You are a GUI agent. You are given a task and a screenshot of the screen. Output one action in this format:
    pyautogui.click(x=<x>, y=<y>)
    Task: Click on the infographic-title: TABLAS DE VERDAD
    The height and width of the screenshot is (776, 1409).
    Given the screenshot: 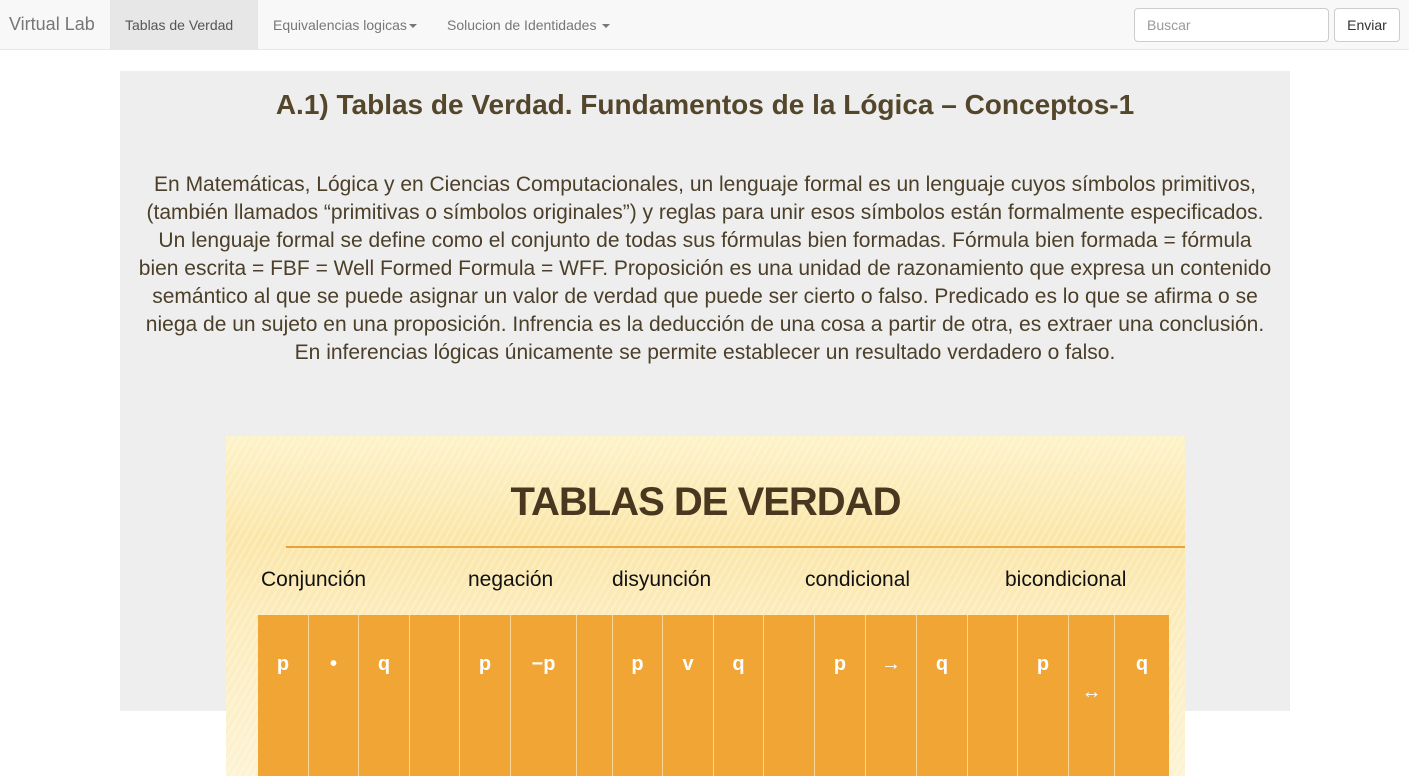 What is the action you would take?
    pyautogui.click(x=706, y=502)
    